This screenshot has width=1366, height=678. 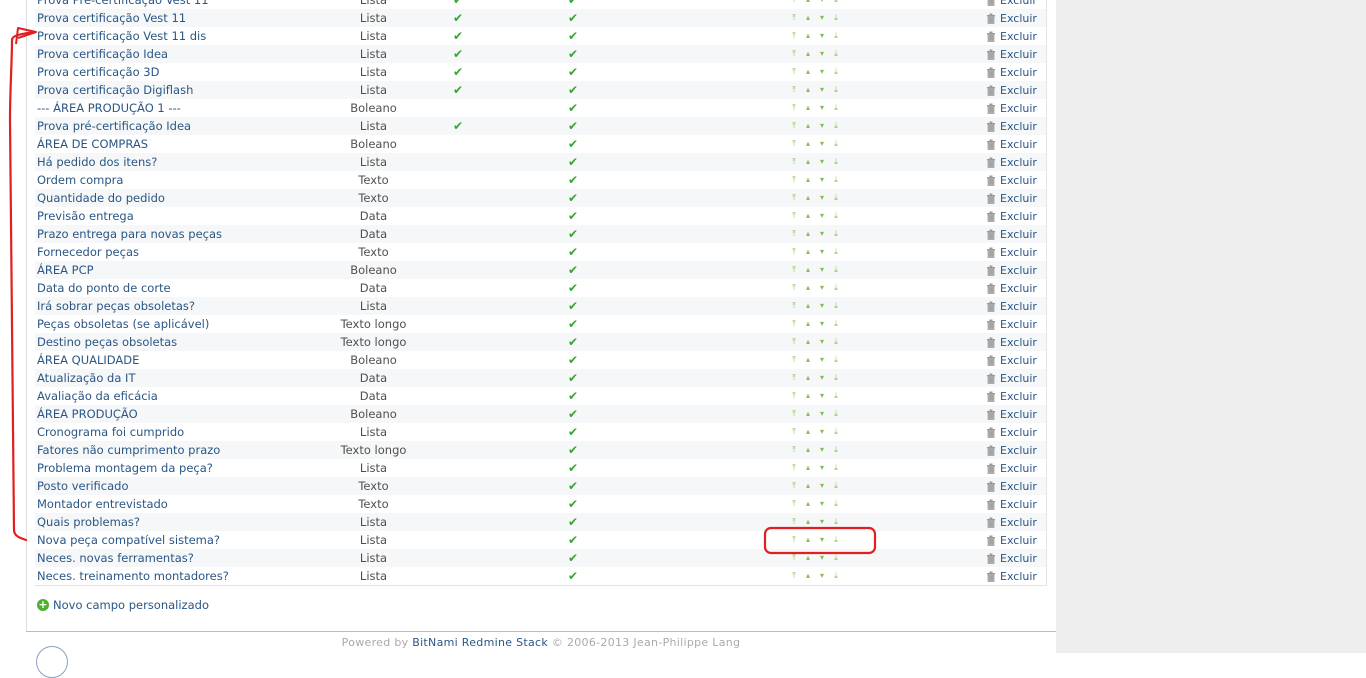 I want to click on field-name-link: Quais problemas?, so click(x=88, y=522).